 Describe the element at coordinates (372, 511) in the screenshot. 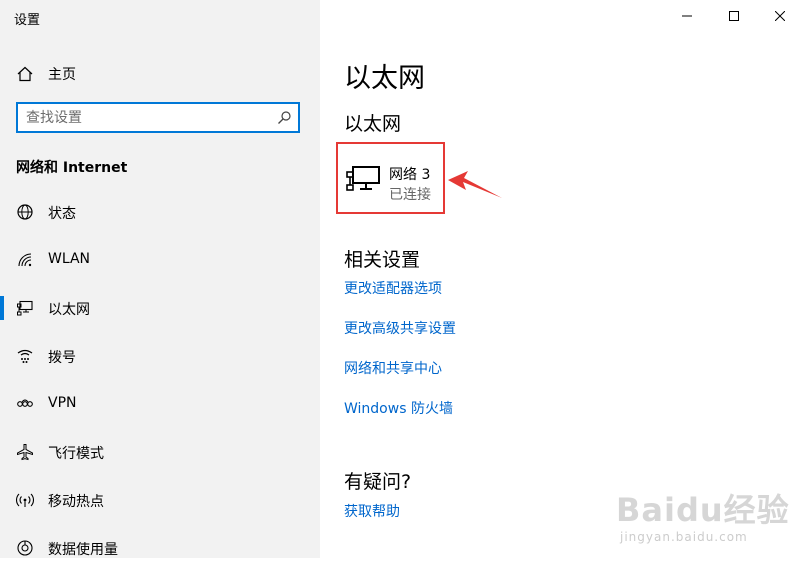

I see `get-help-link: 获取帮助` at that location.